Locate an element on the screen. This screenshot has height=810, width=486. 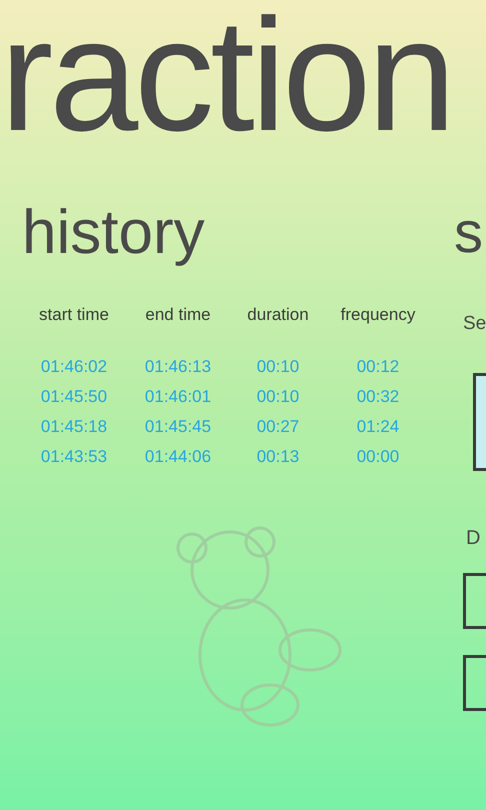
table-cell-text: 01:46:13 is located at coordinates (178, 367).